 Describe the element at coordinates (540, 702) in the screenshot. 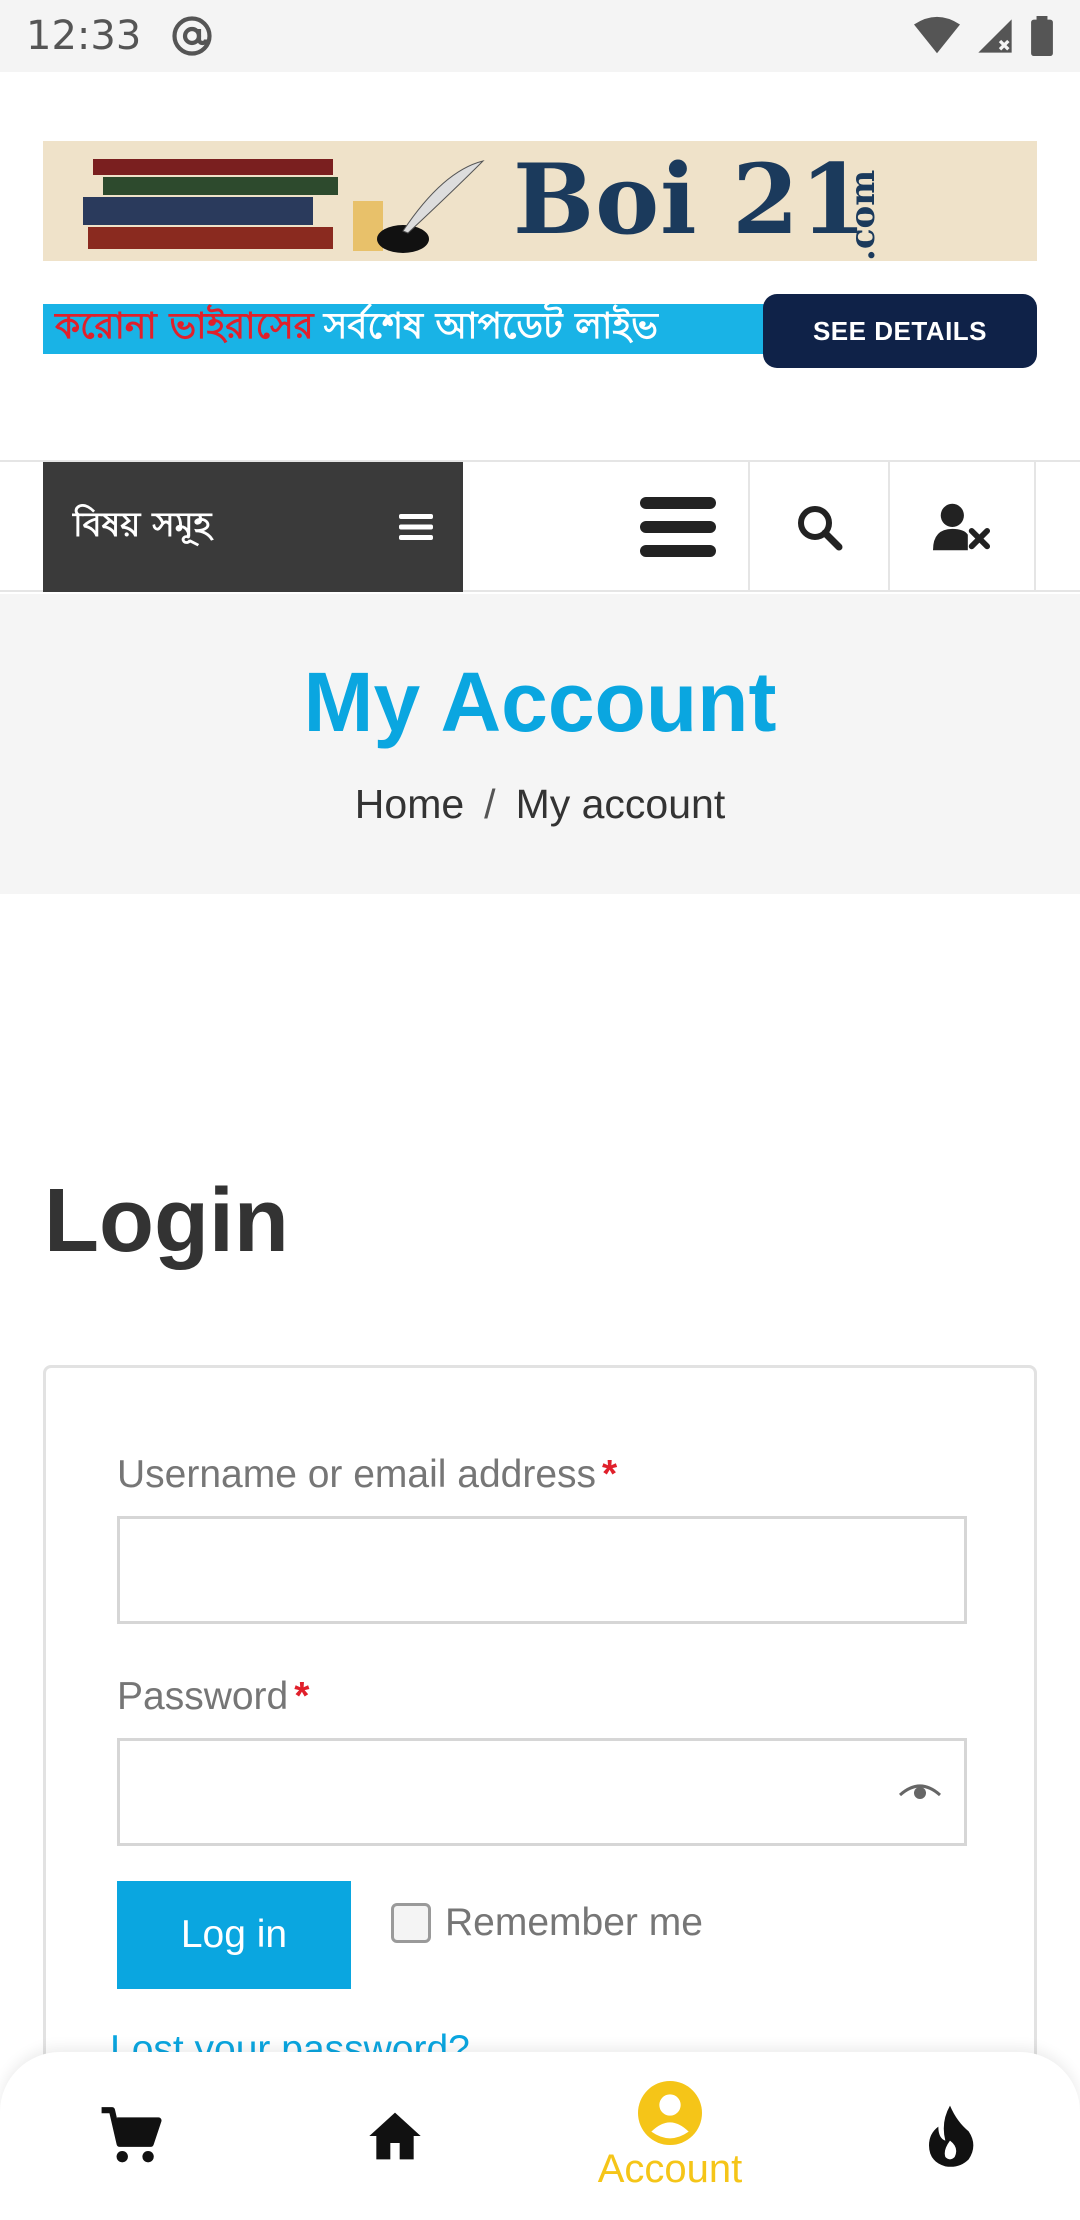

I see `page-title: My Account` at that location.